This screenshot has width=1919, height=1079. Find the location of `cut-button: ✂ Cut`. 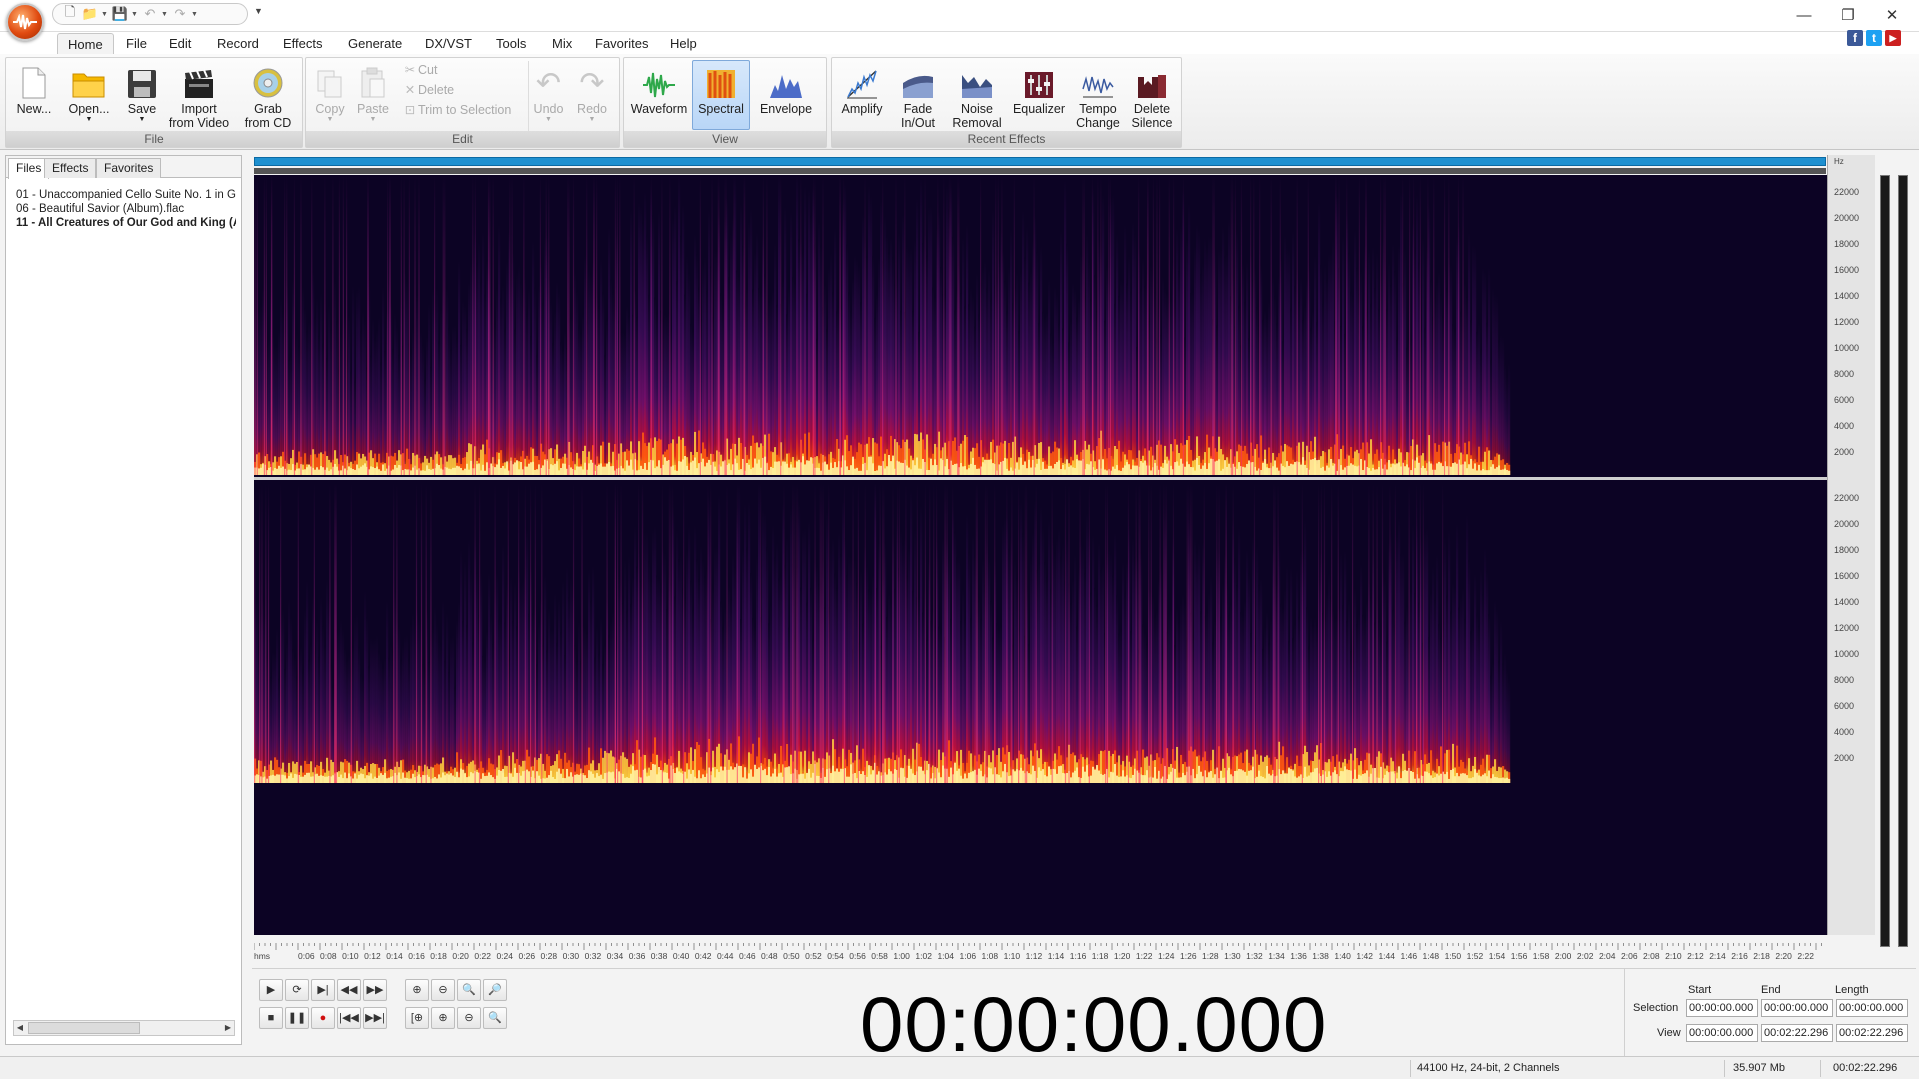

cut-button: ✂ Cut is located at coordinates (420, 70).